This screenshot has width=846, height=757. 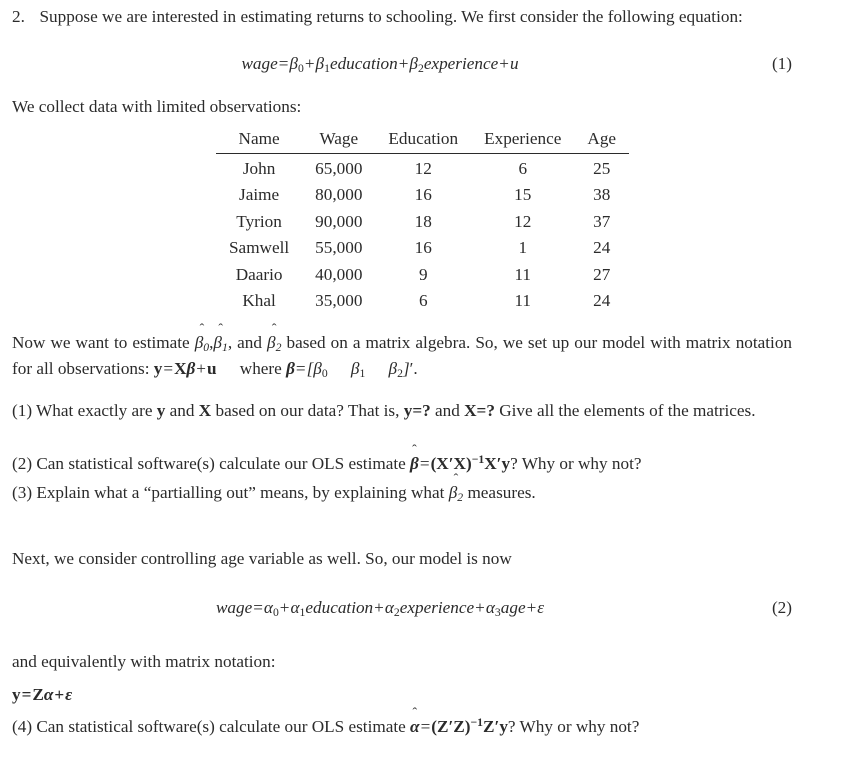 I want to click on error-term-u: u, so click(x=514, y=63).